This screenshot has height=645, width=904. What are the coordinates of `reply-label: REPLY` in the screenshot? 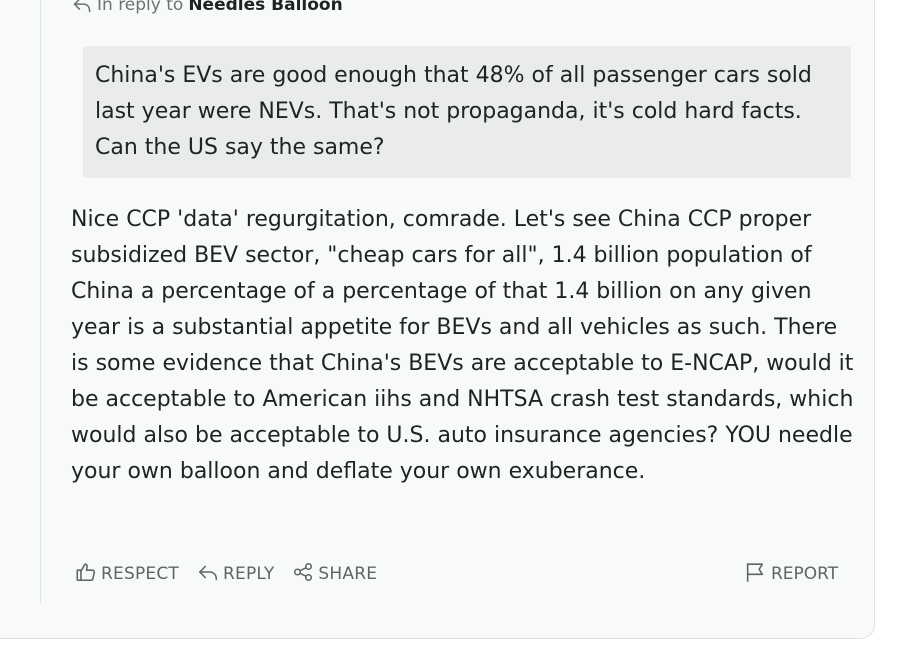 It's located at (249, 574).